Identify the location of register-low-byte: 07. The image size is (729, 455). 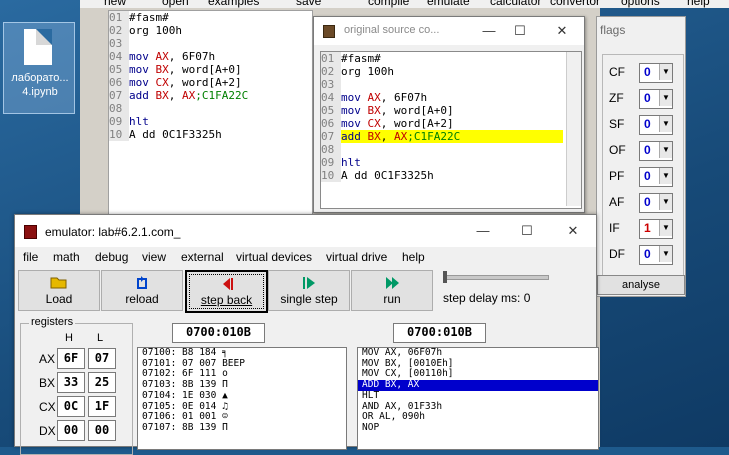
(102, 358).